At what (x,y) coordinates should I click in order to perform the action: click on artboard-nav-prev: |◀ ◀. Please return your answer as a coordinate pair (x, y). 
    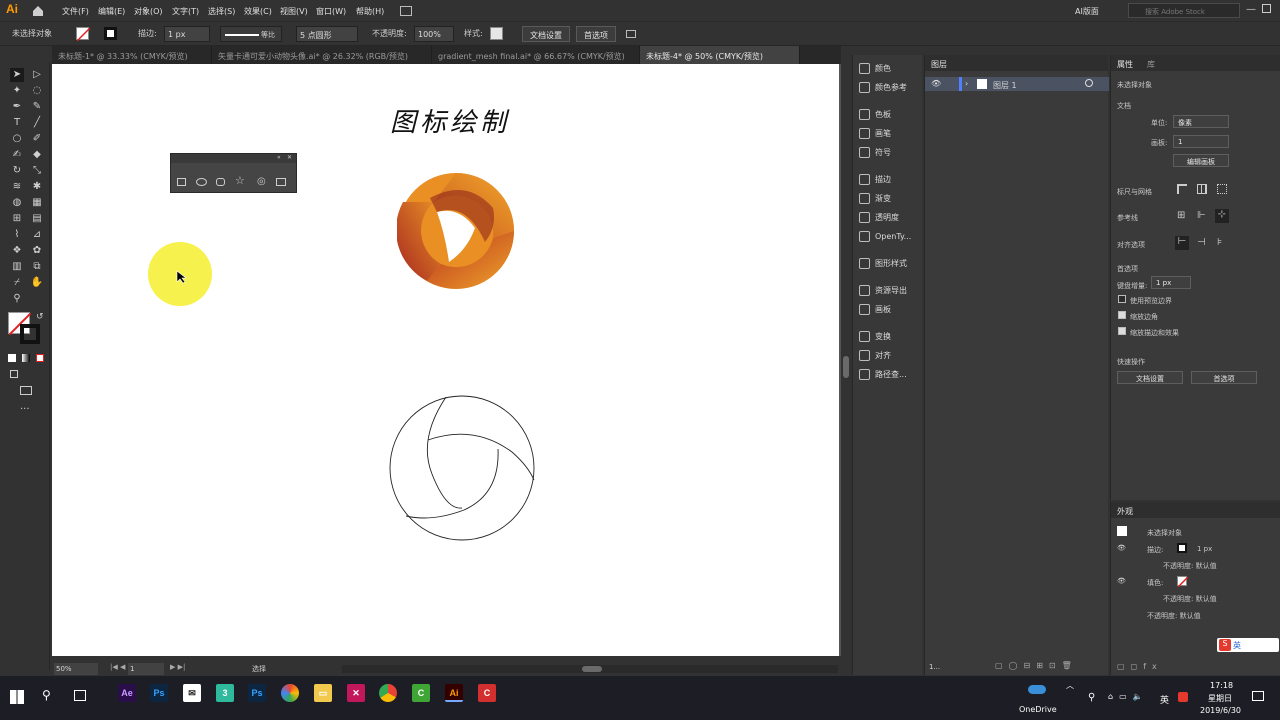
    Looking at the image, I should click on (117, 667).